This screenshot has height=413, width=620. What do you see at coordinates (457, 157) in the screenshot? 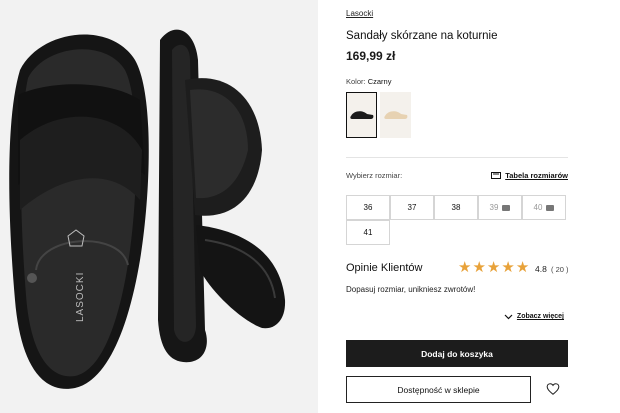
I see `divider` at bounding box center [457, 157].